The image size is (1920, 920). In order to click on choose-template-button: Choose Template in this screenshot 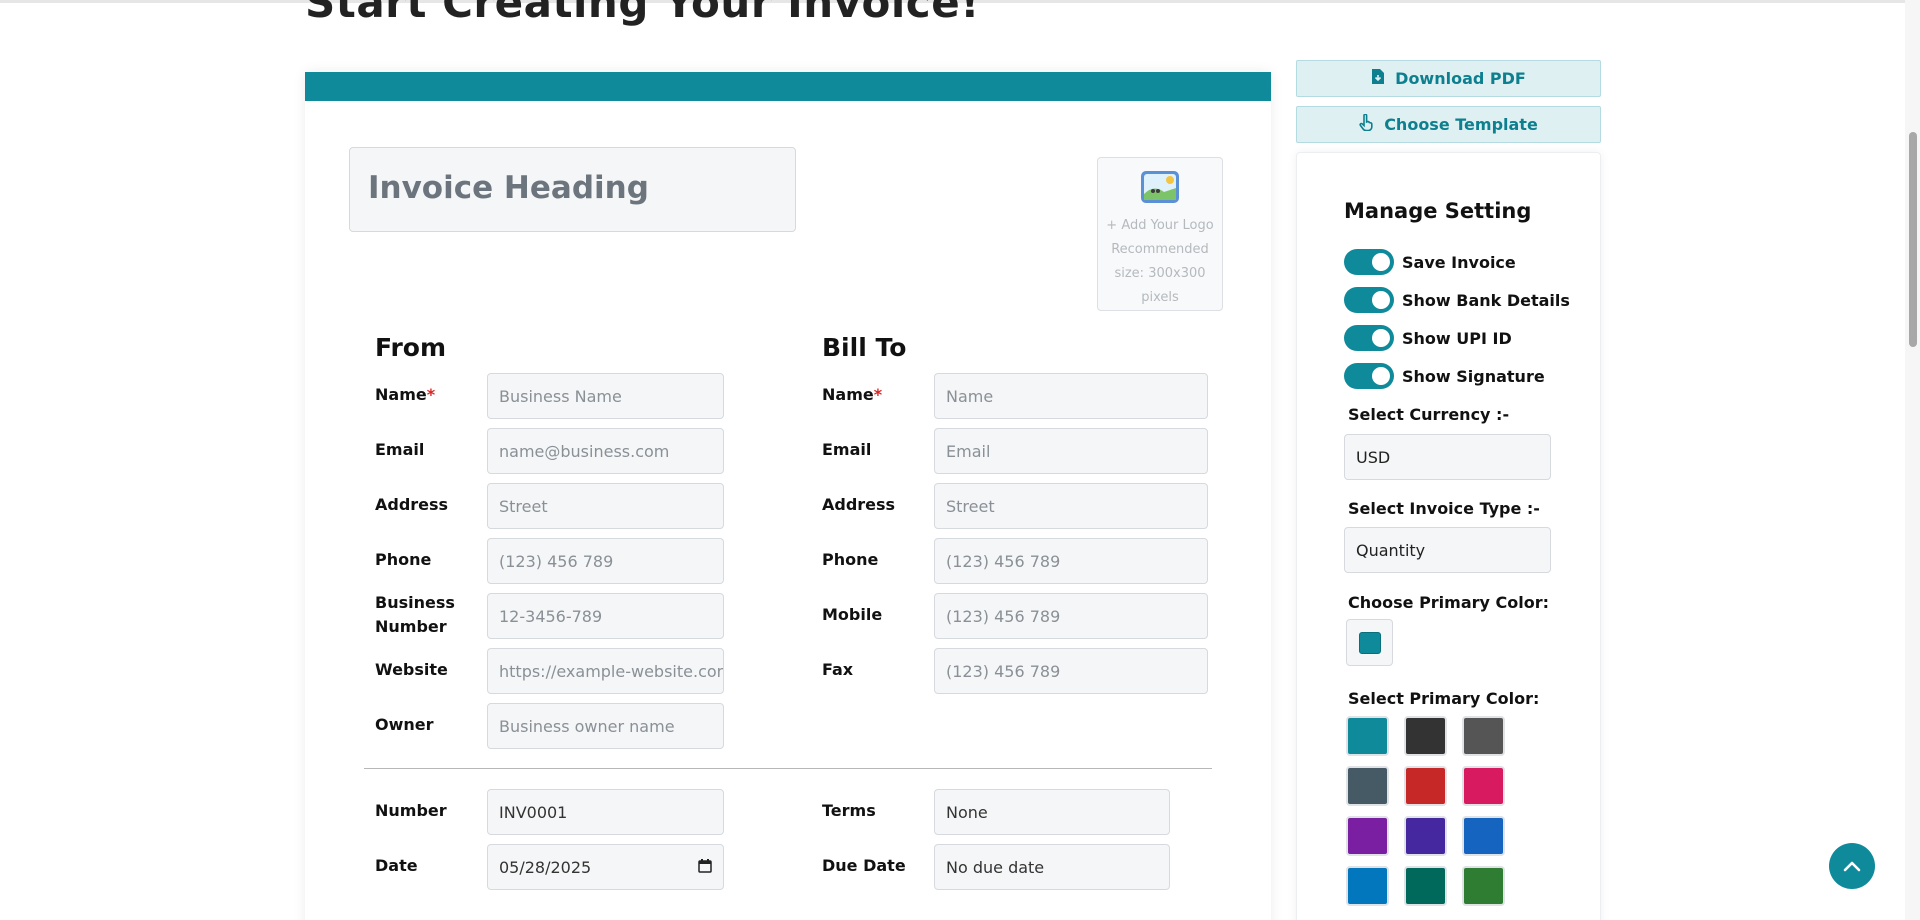, I will do `click(1448, 124)`.